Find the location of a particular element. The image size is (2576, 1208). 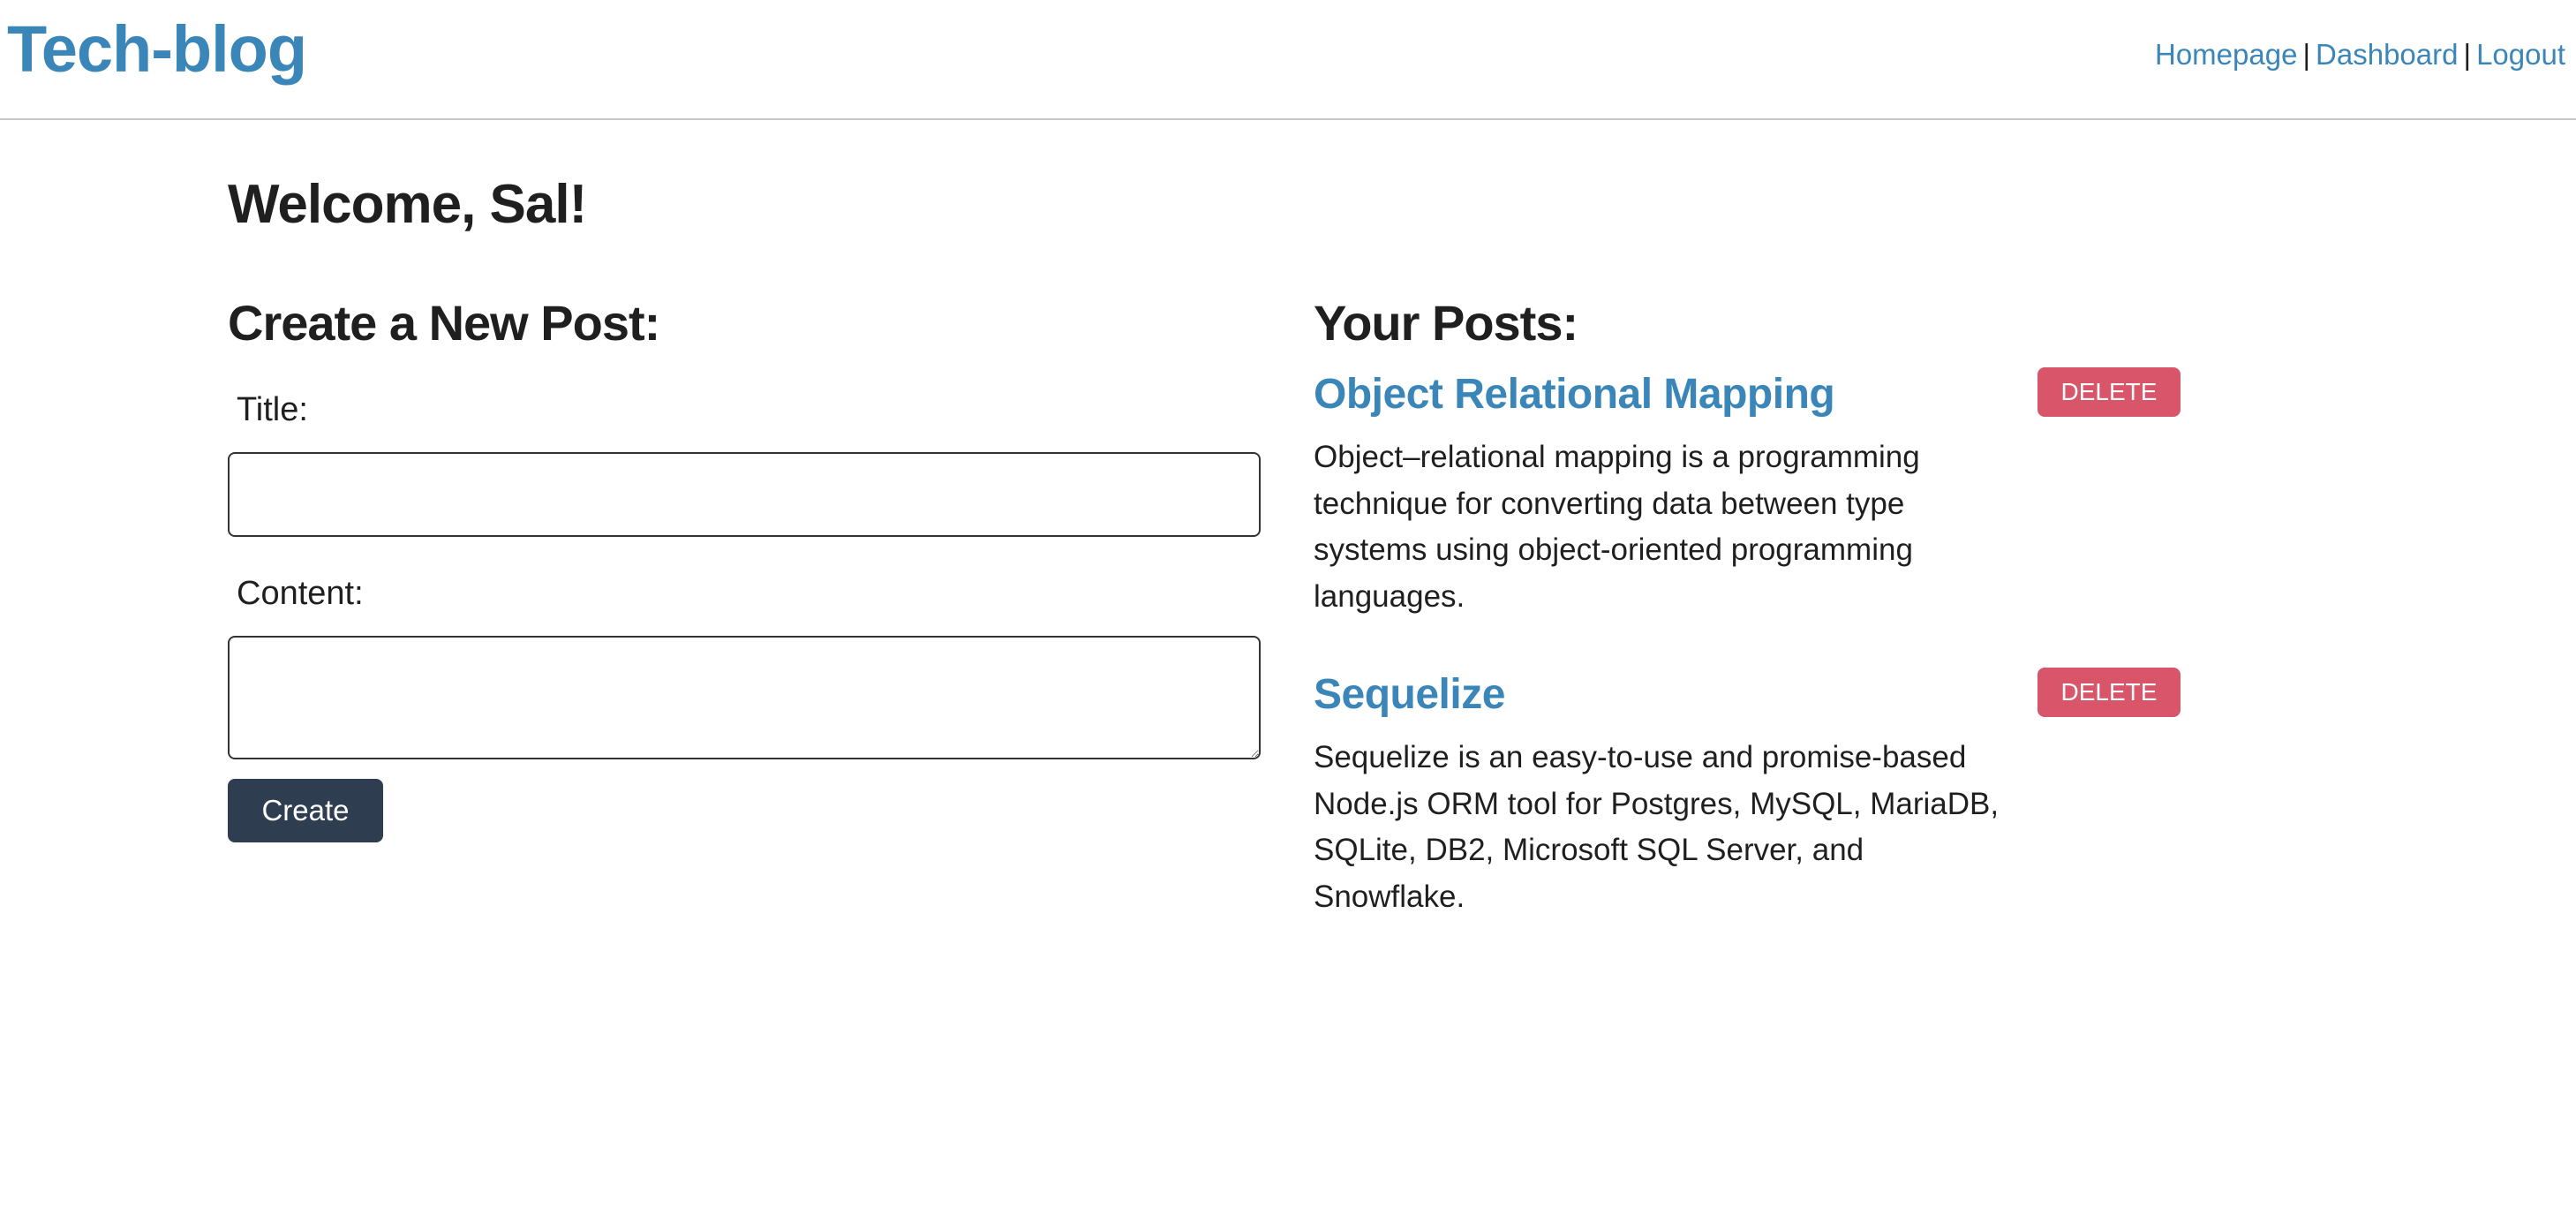

nav-logout-link: Logout is located at coordinates (2521, 54).